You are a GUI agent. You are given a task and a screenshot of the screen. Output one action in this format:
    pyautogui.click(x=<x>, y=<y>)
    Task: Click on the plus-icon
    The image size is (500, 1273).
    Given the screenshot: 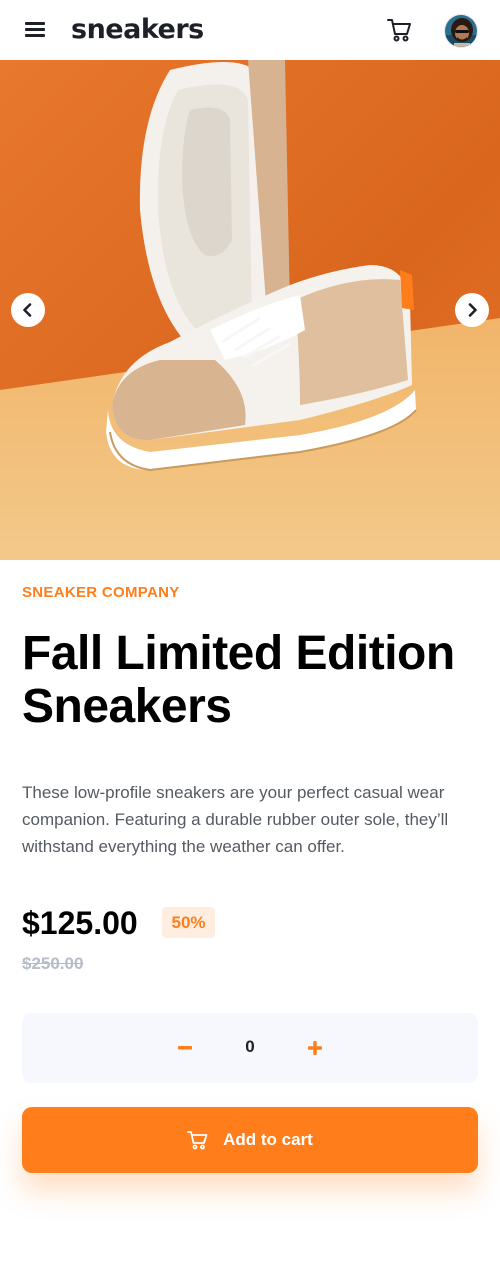 What is the action you would take?
    pyautogui.click(x=315, y=1048)
    